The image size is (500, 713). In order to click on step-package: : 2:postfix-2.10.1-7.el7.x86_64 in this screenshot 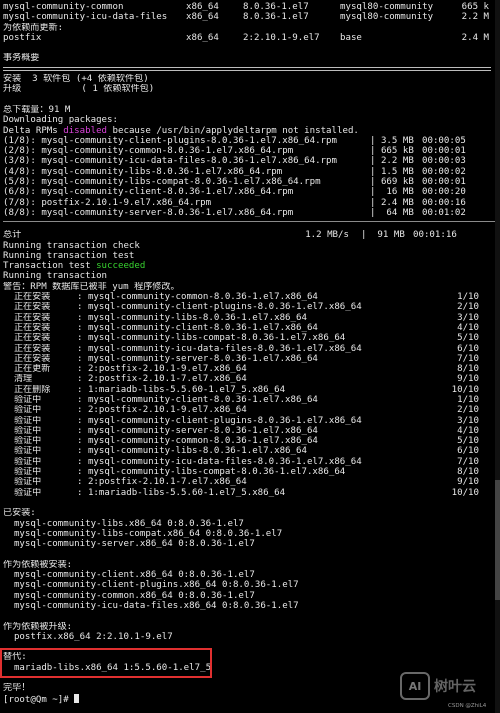, I will do `click(162, 379)`.